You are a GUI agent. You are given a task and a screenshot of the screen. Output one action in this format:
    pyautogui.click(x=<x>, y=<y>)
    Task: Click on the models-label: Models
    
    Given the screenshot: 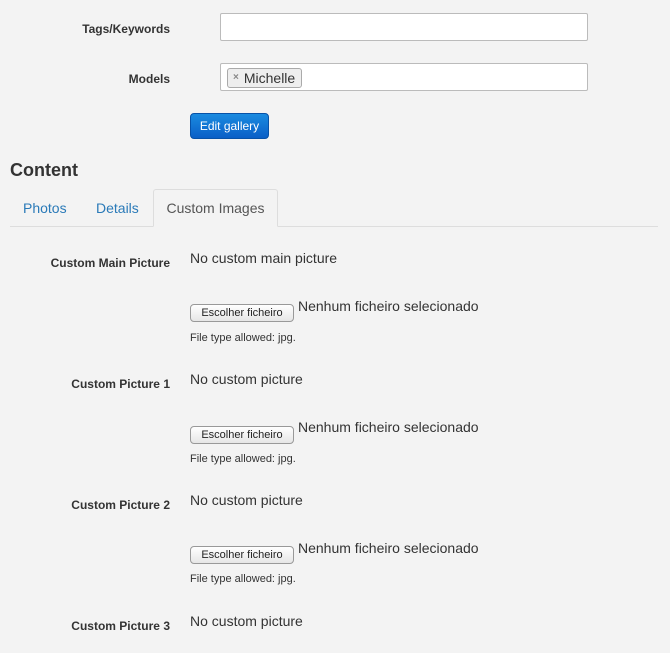 What is the action you would take?
    pyautogui.click(x=149, y=79)
    